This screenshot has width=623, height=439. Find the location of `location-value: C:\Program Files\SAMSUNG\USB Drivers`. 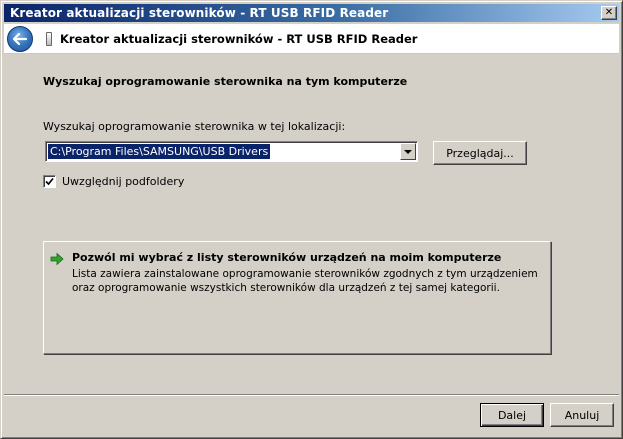

location-value: C:\Program Files\SAMSUNG\USB Drivers is located at coordinates (159, 151).